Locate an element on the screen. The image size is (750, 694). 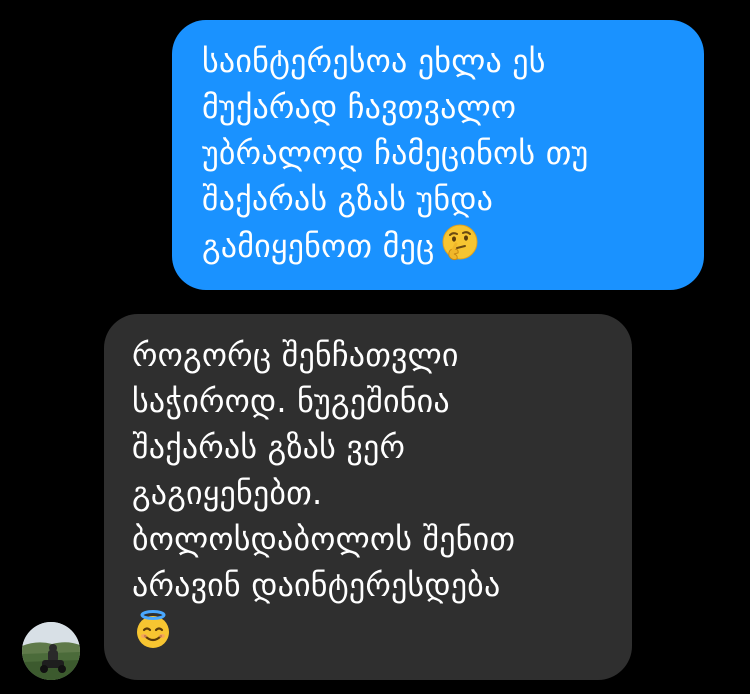
message-line: გაგიყენებთ. is located at coordinates (227, 493).